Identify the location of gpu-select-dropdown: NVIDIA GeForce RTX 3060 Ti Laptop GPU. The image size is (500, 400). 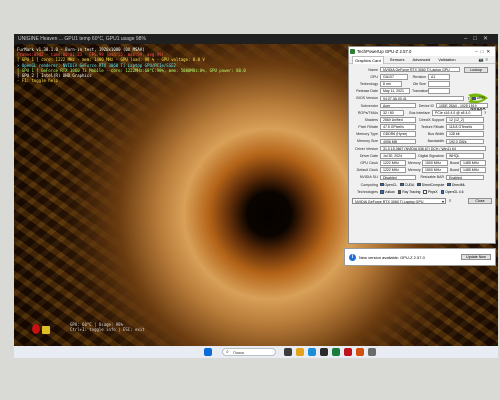
(399, 201).